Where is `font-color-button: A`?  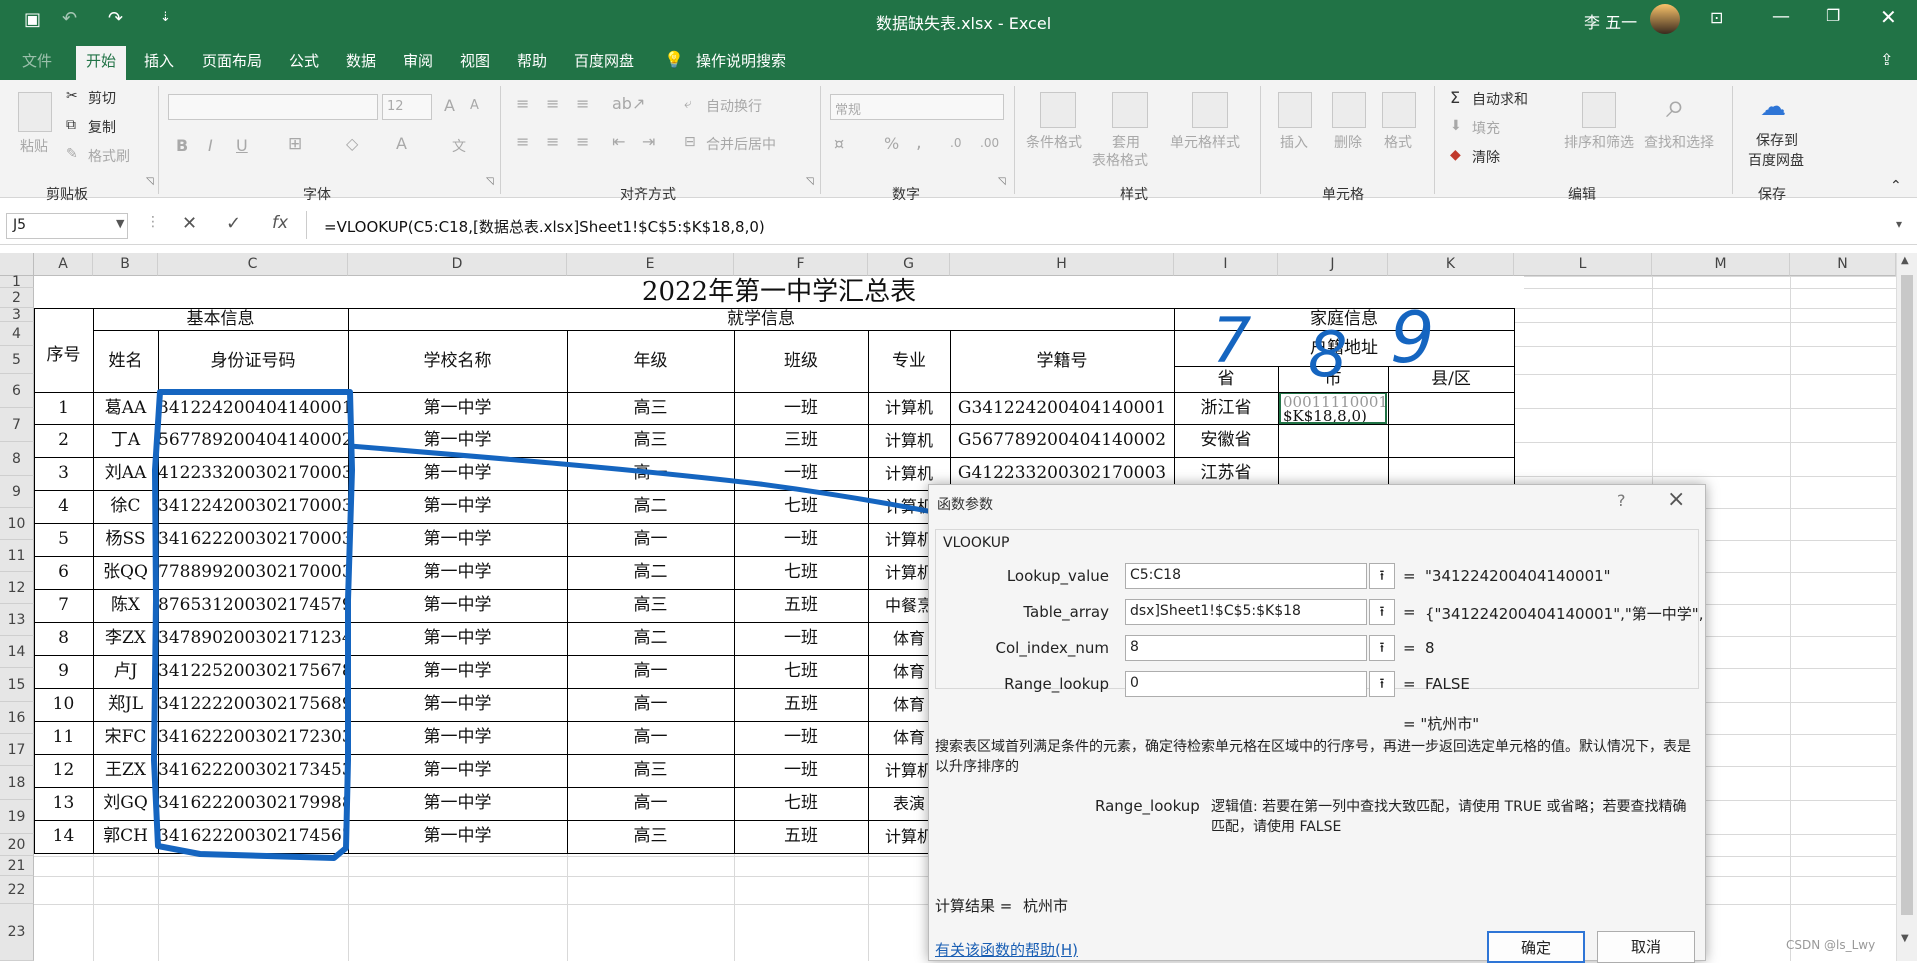
font-color-button: A is located at coordinates (401, 143).